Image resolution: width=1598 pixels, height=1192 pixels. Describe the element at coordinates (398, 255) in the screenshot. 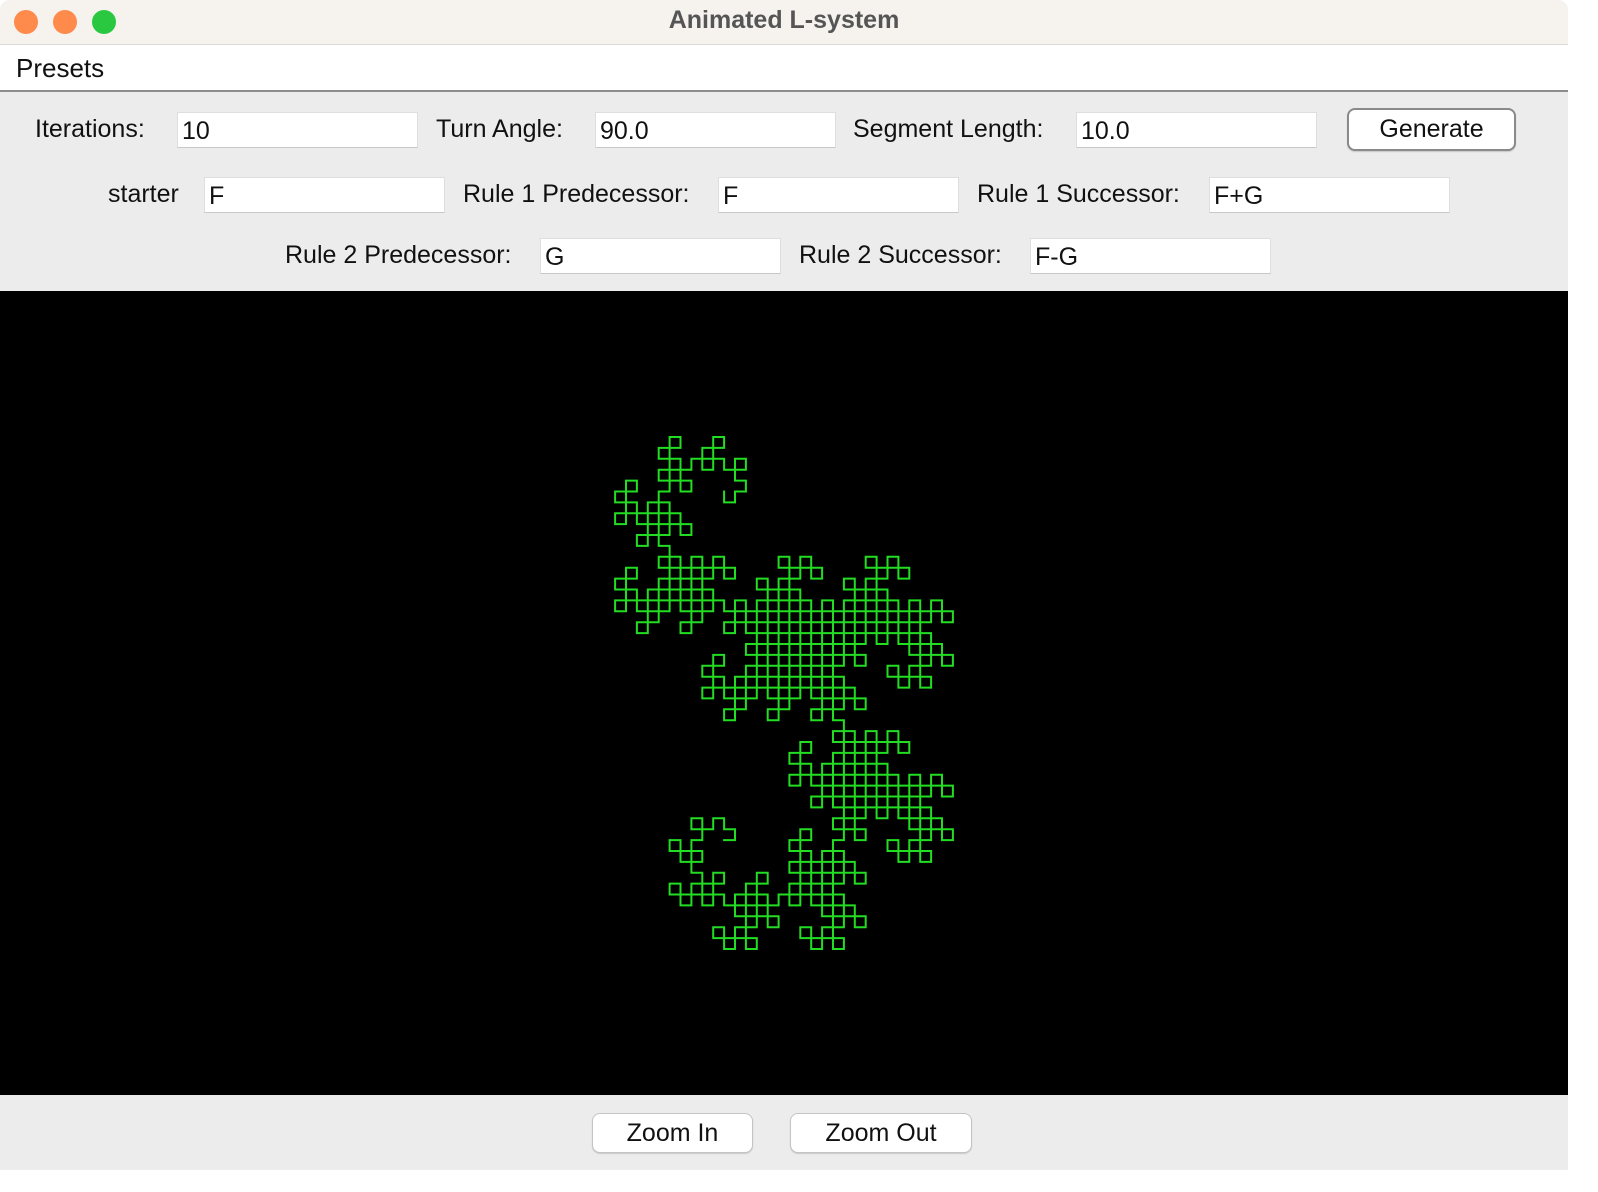

I see `rule2-predecessor-label: Rule 2 Predecessor:` at that location.